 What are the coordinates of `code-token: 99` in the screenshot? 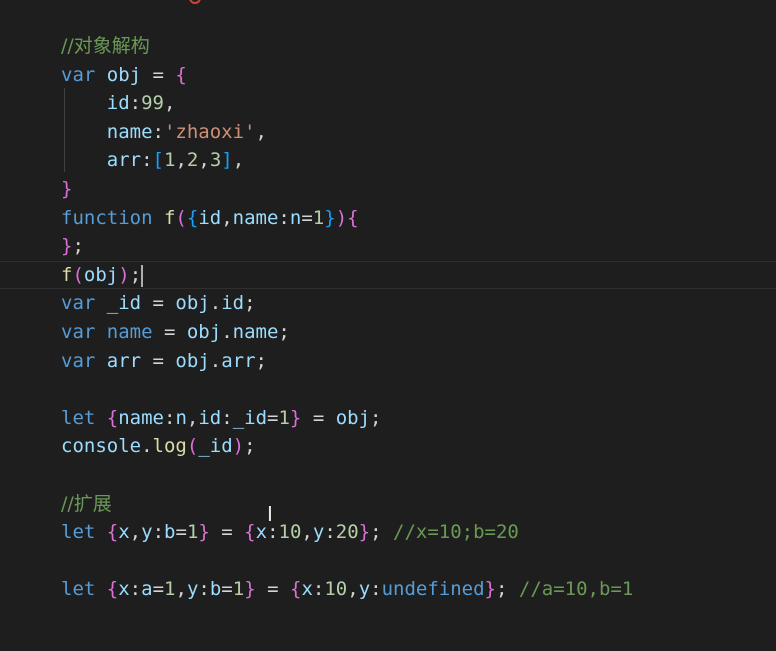 It's located at (152, 103).